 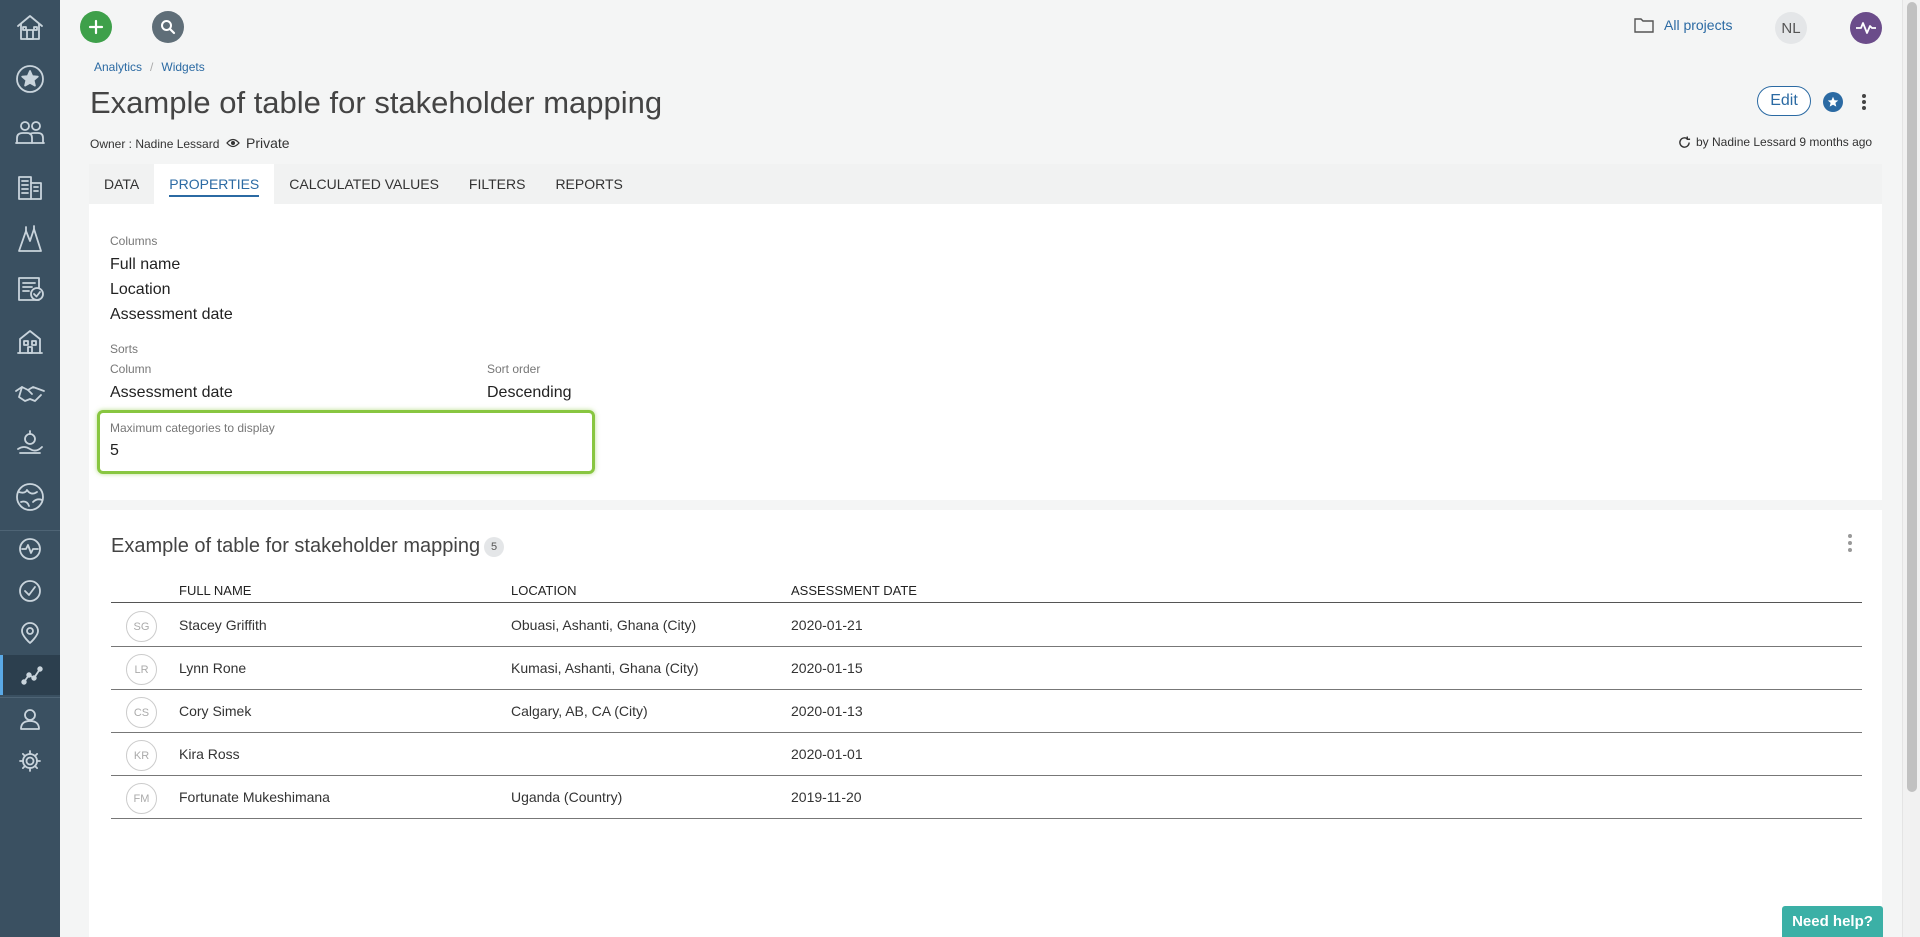 What do you see at coordinates (30, 393) in the screenshot?
I see `agreements-icon` at bounding box center [30, 393].